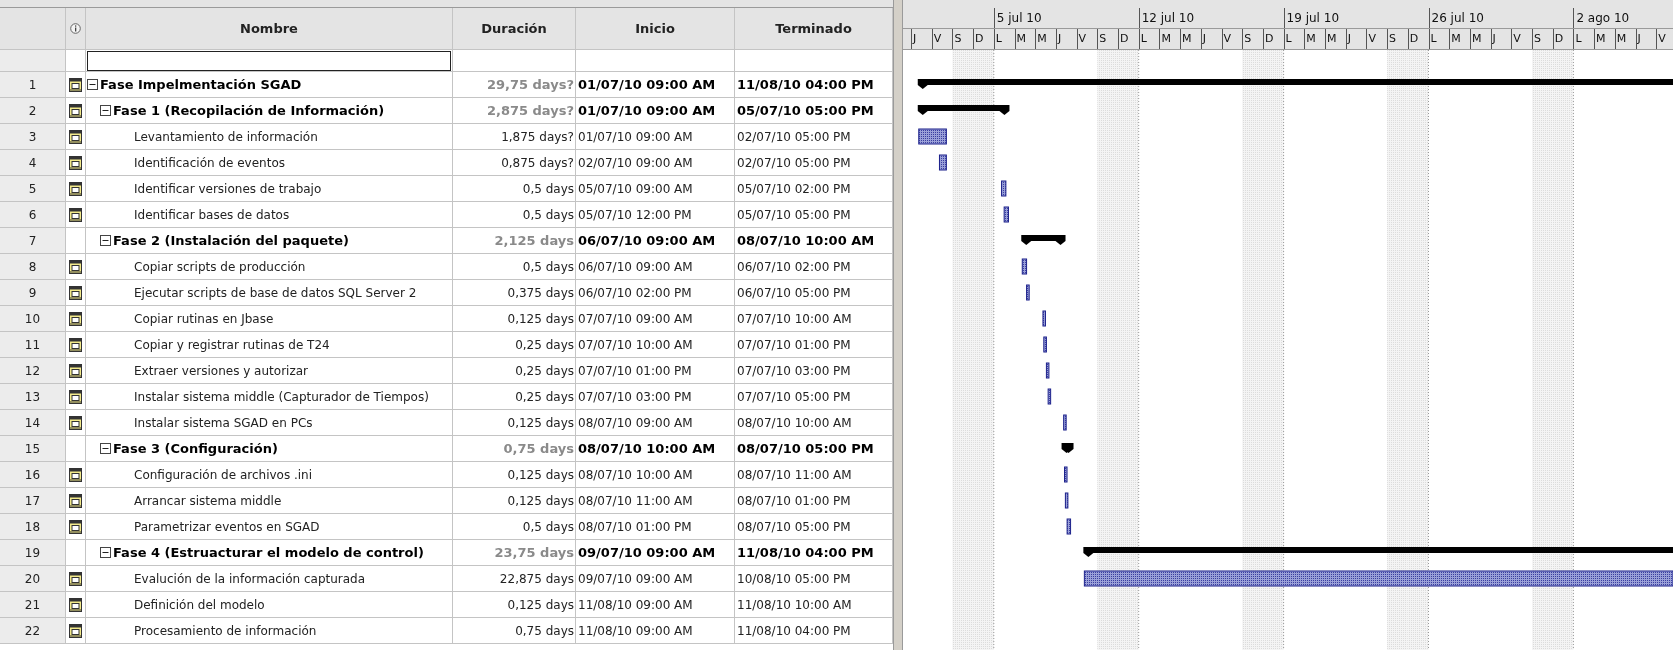  I want to click on summary-bar, so click(1067, 448).